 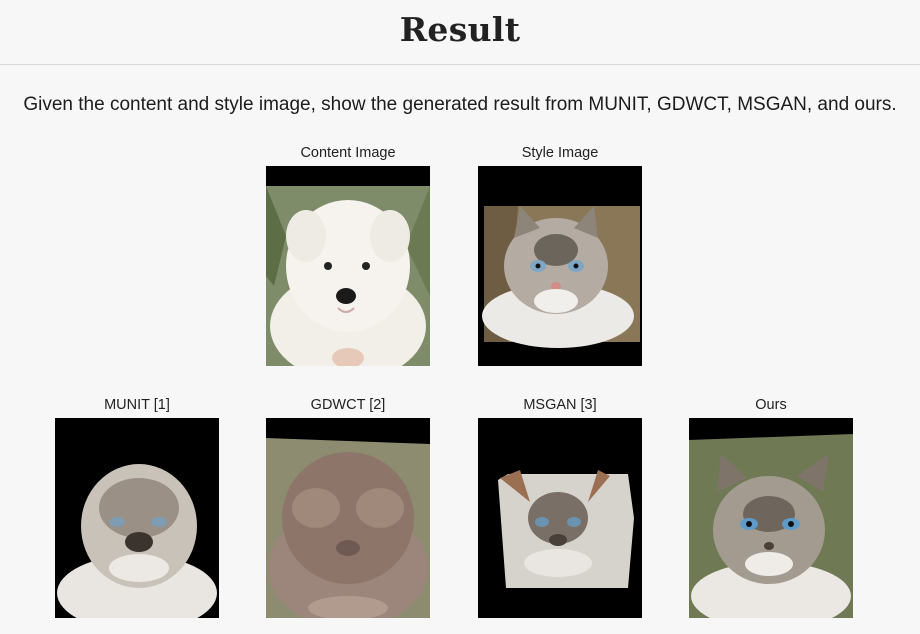 I want to click on figure-content: Content Image, so click(x=348, y=254).